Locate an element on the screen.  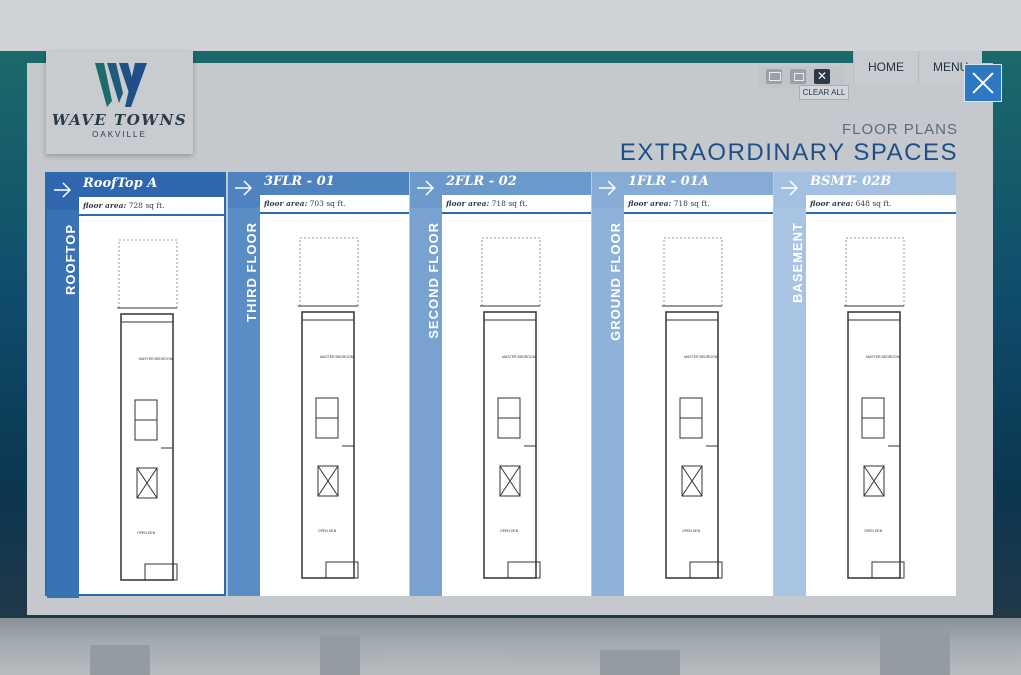
clear-all-button: CLEAR ALL is located at coordinates (824, 92).